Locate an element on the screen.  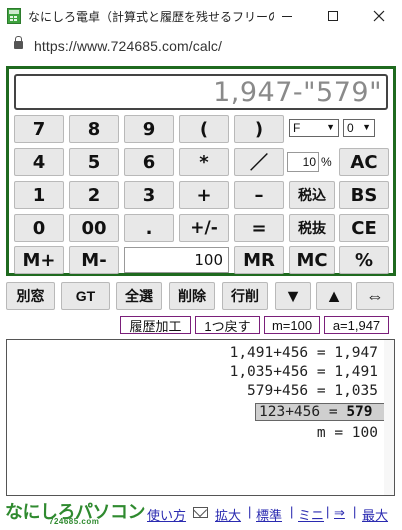
key-3: 3 is located at coordinates (149, 195).